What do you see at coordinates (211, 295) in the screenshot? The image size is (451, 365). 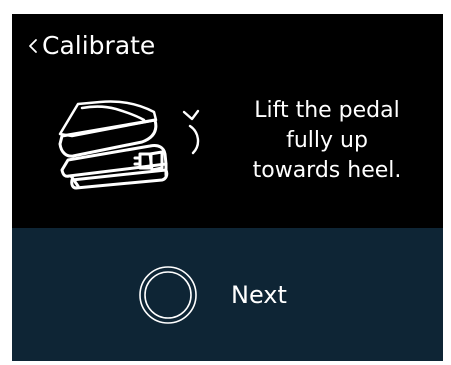 I see `next-button: Next` at bounding box center [211, 295].